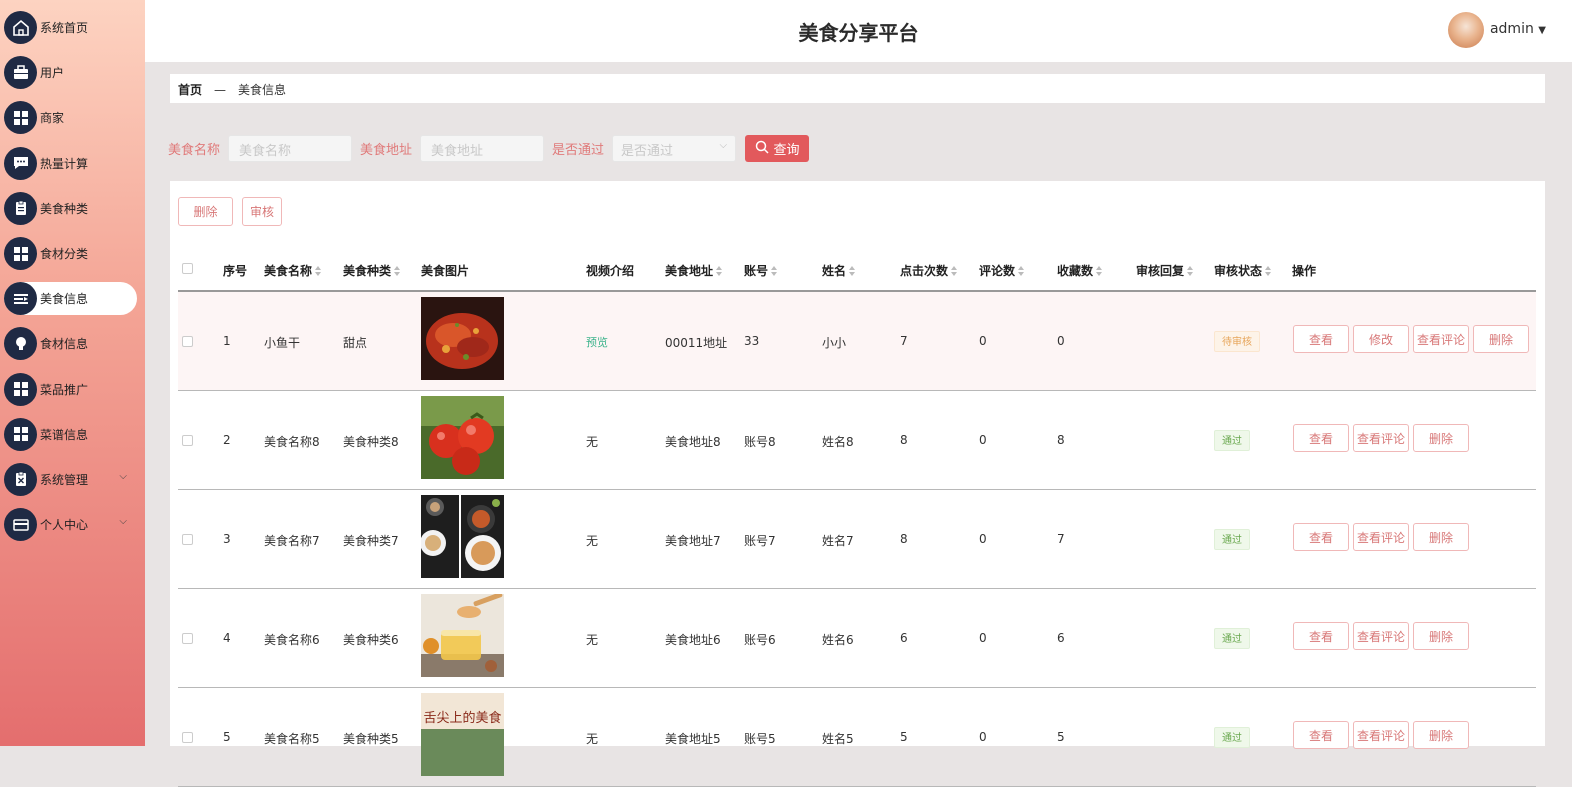  Describe the element at coordinates (386, 150) in the screenshot. I see `address-label: 美食地址` at that location.